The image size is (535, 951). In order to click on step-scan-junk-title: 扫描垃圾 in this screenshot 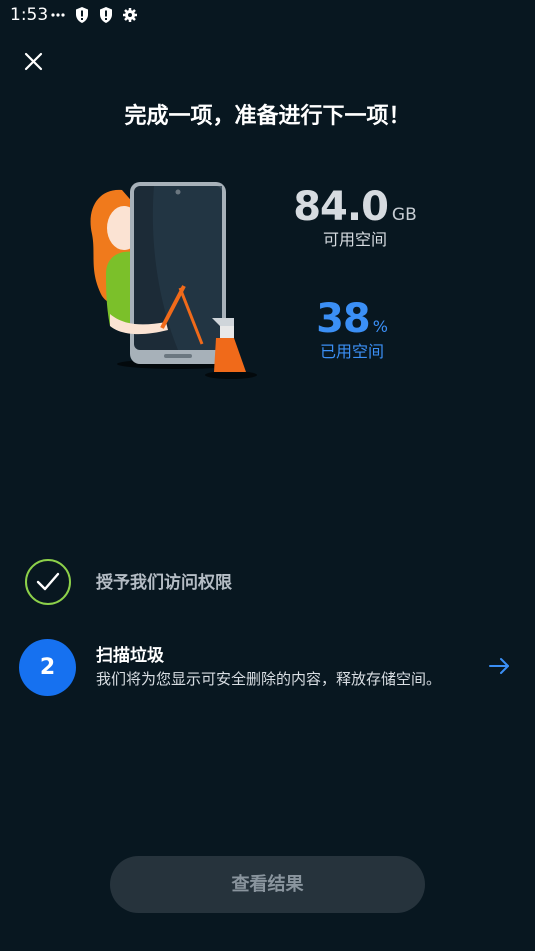, I will do `click(130, 656)`.